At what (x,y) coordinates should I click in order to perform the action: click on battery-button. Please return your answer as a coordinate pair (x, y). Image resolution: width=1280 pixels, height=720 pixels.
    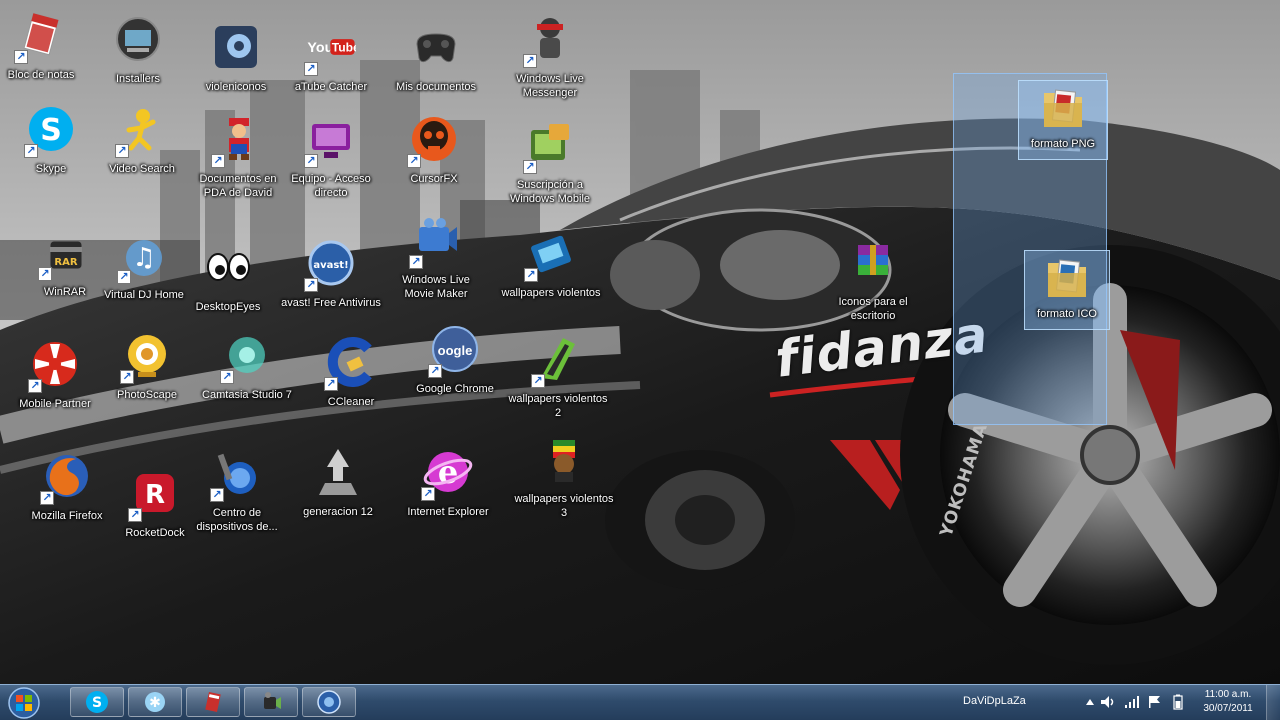
    Looking at the image, I should click on (1178, 702).